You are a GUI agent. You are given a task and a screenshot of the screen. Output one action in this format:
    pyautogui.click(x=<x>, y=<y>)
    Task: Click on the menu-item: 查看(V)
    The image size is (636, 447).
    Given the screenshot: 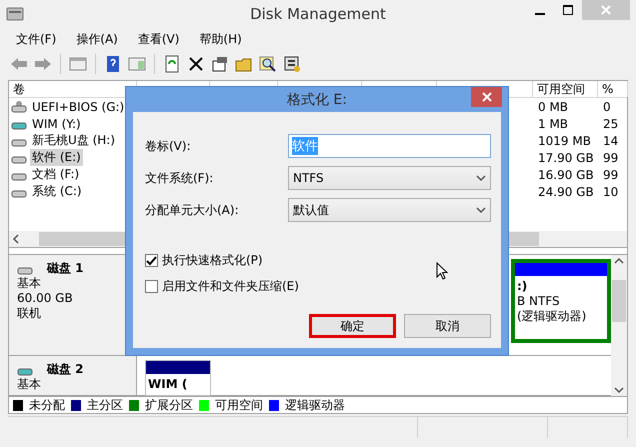 What is the action you would take?
    pyautogui.click(x=159, y=39)
    